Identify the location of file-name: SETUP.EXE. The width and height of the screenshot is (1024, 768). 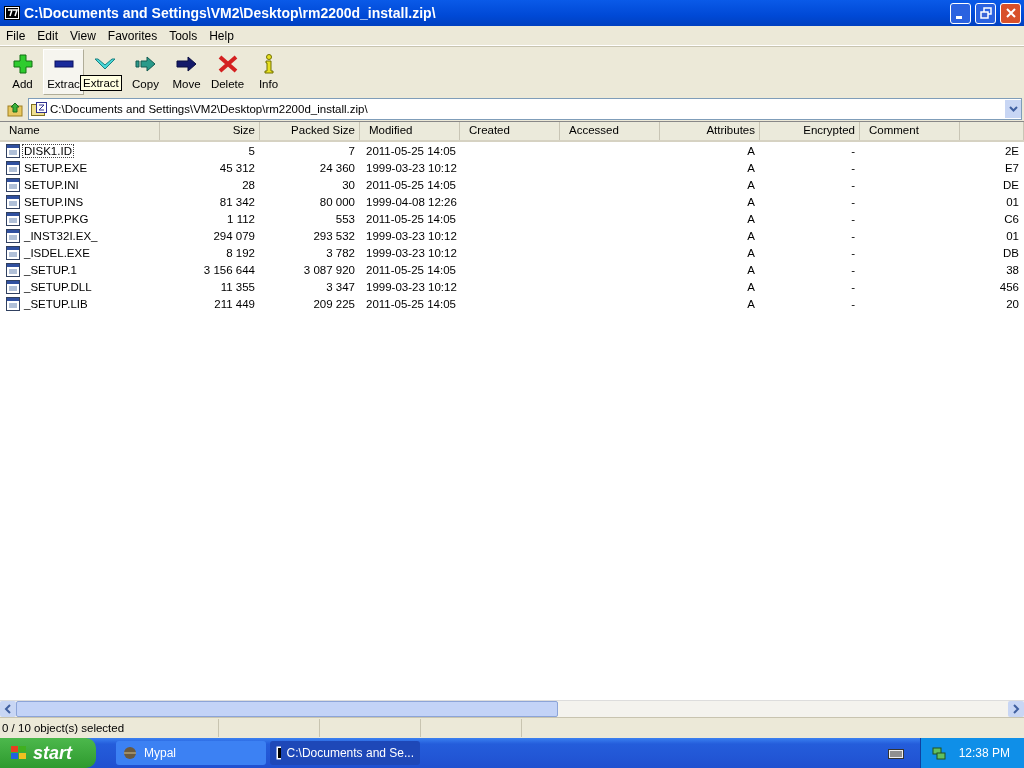
(56, 167).